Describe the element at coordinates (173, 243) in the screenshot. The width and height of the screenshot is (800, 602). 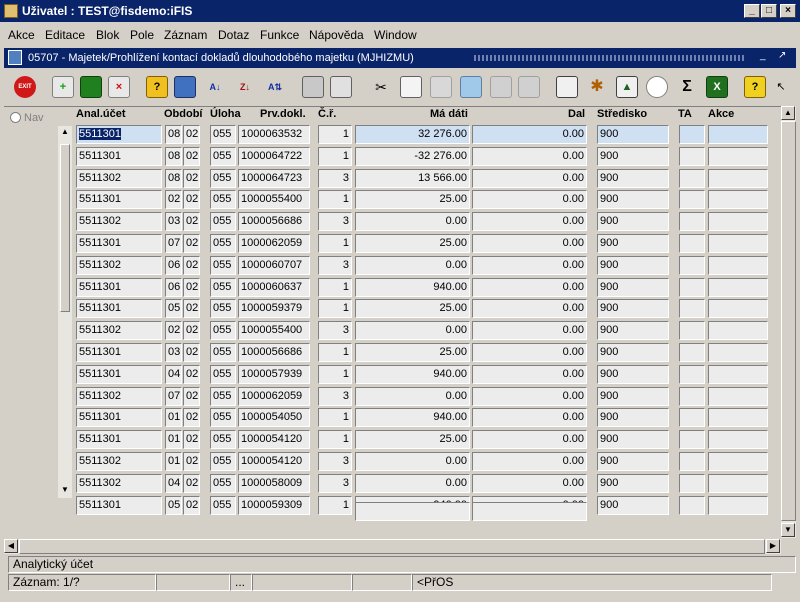
I see `obdobi-month-cell: 07` at that location.